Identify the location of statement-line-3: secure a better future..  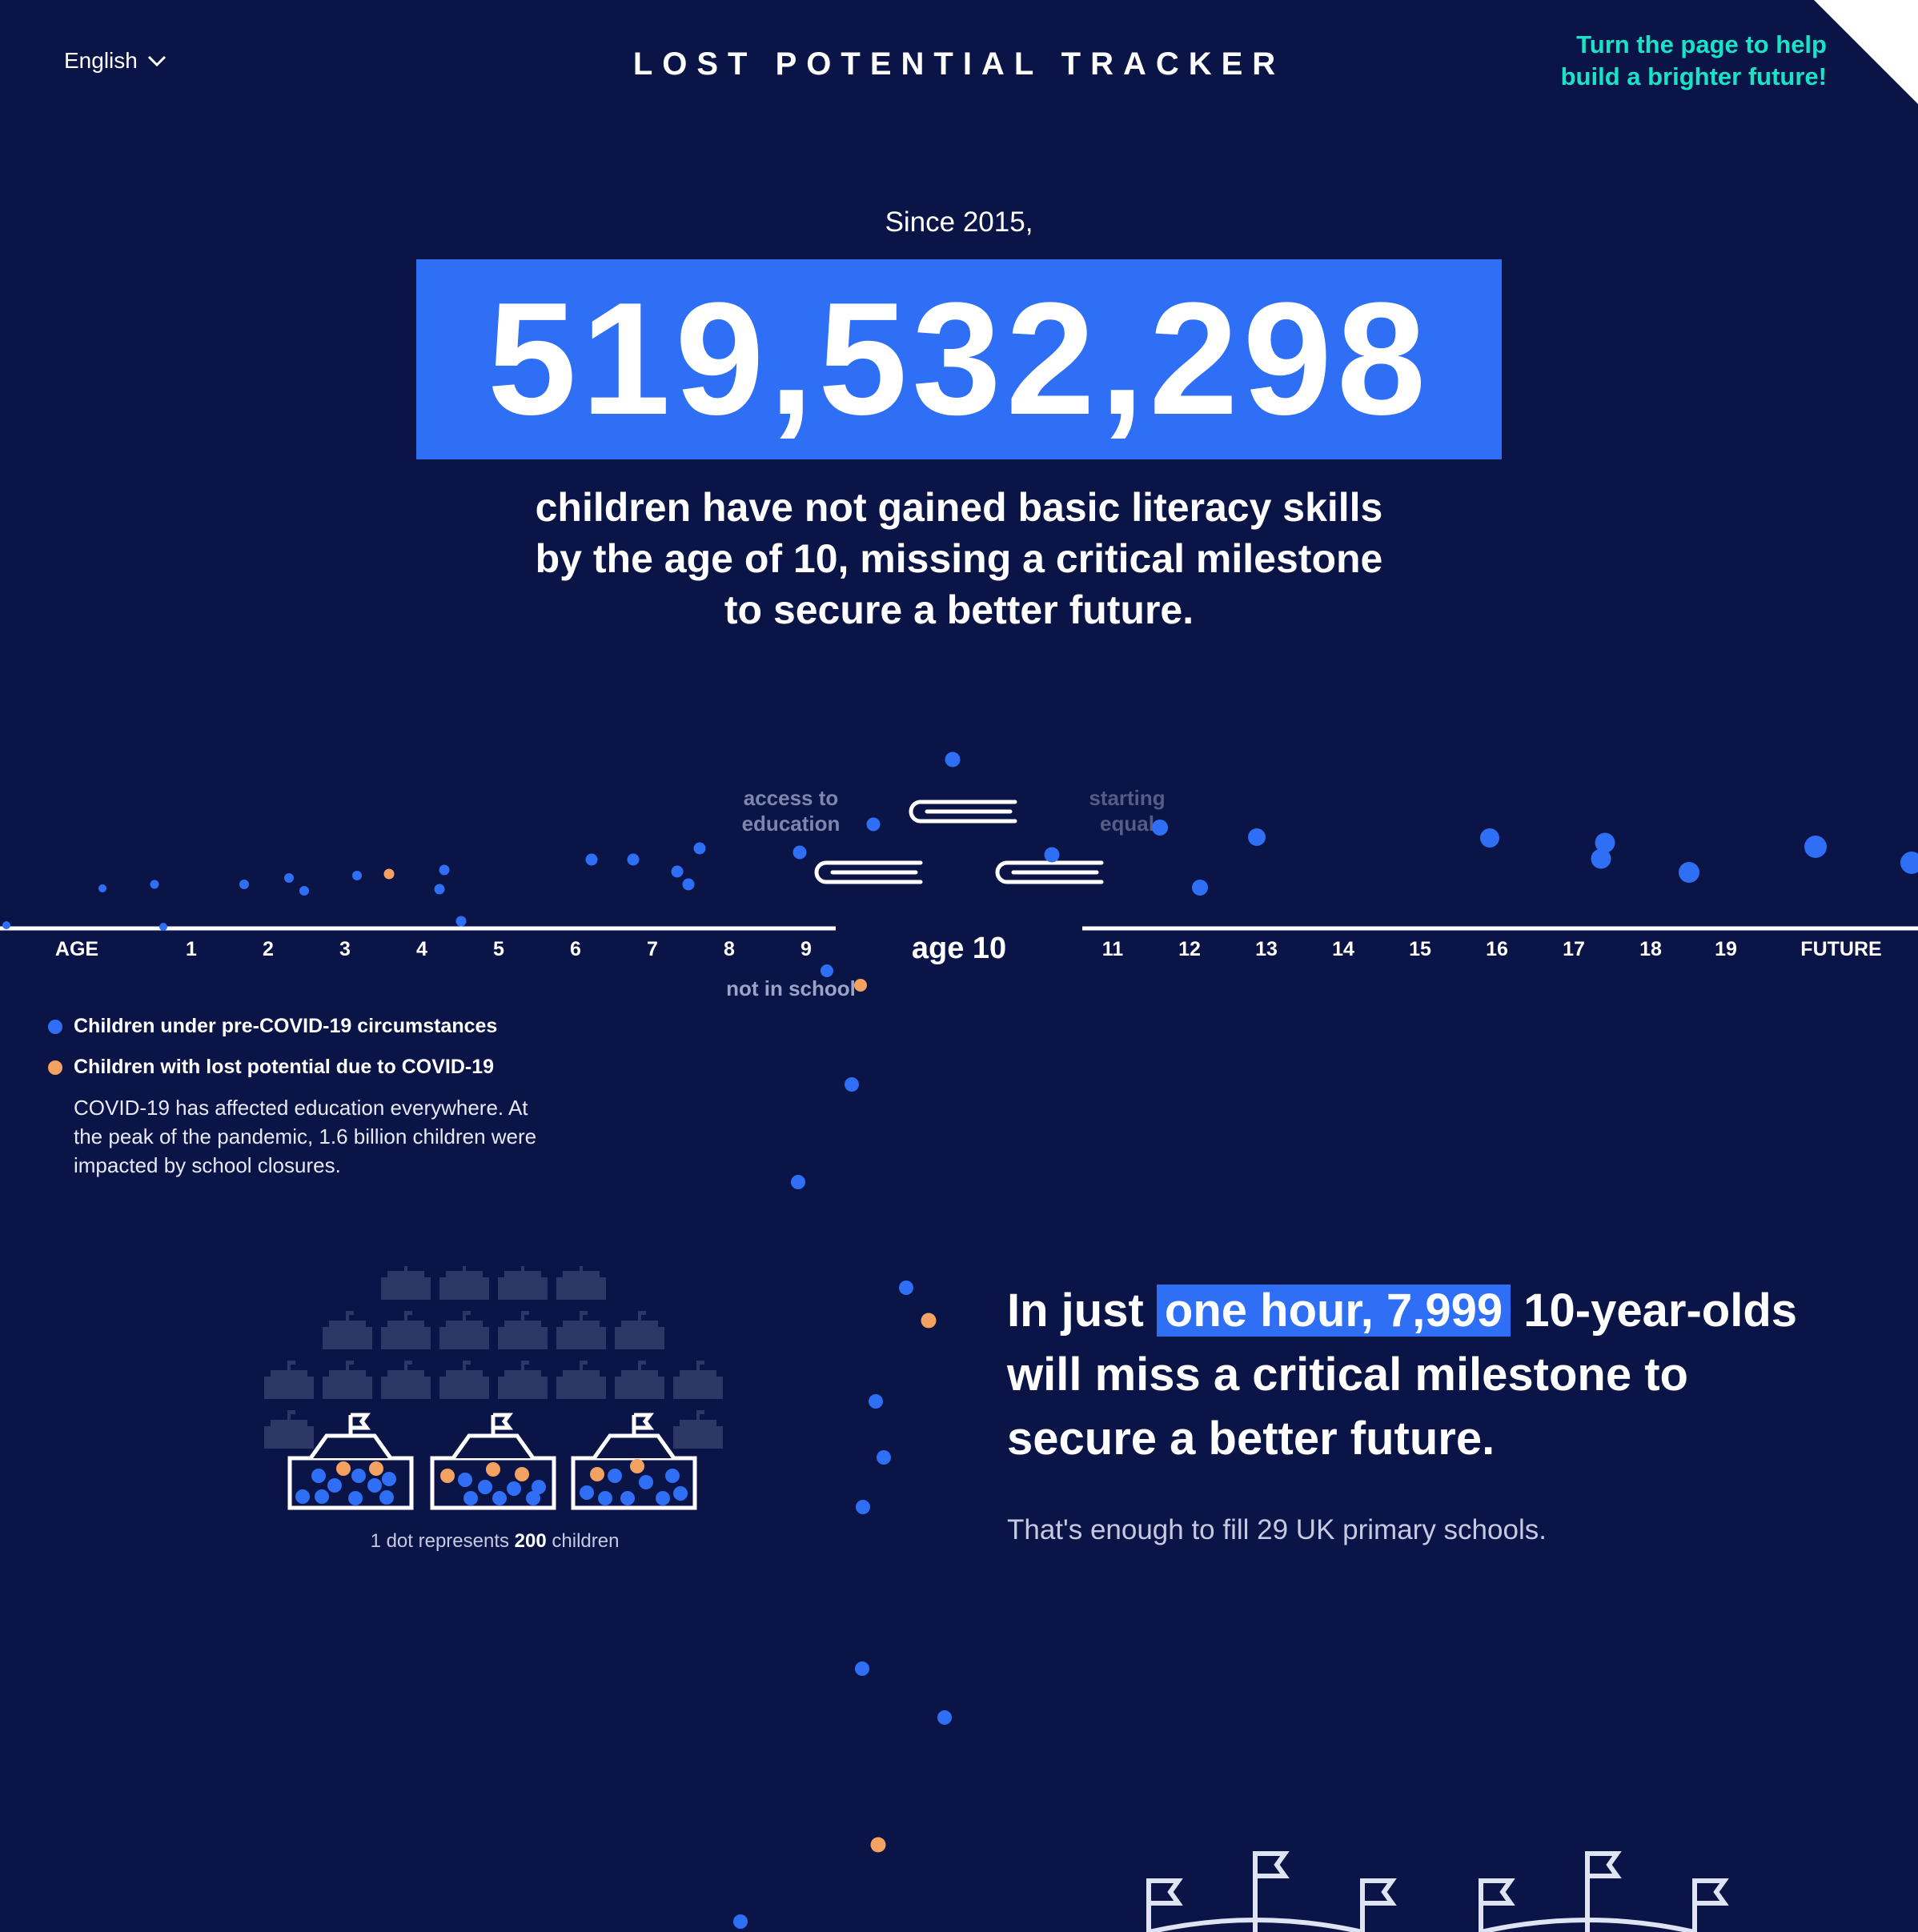
(1251, 1439).